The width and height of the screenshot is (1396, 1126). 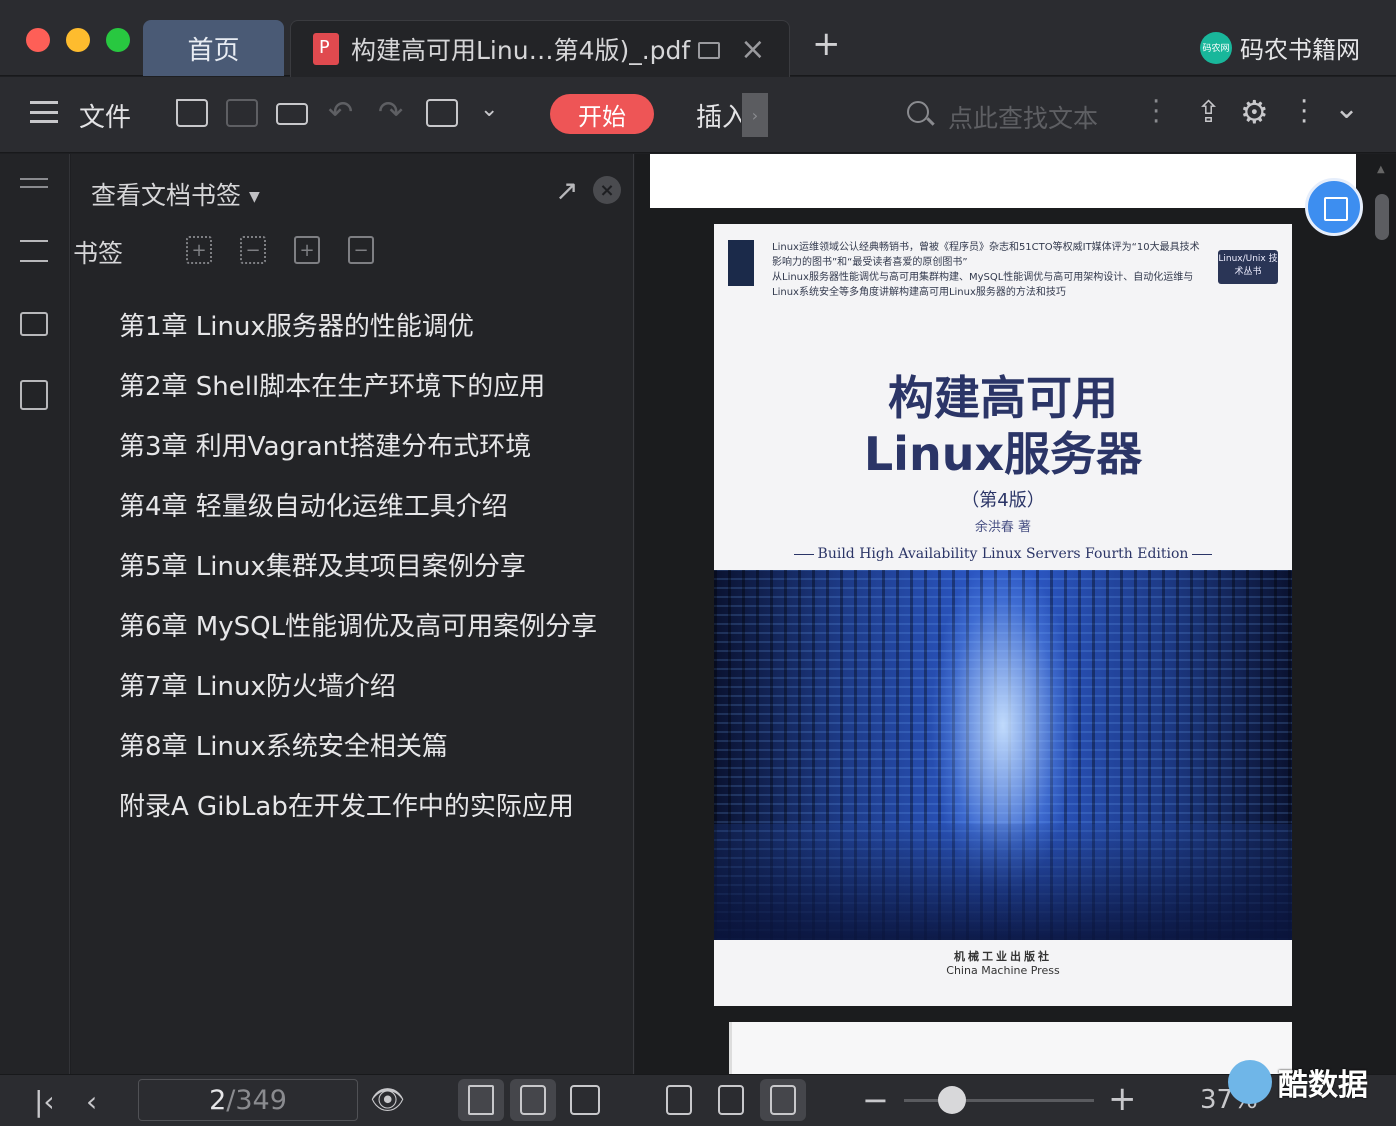 I want to click on fit-page-button, so click(x=731, y=1100).